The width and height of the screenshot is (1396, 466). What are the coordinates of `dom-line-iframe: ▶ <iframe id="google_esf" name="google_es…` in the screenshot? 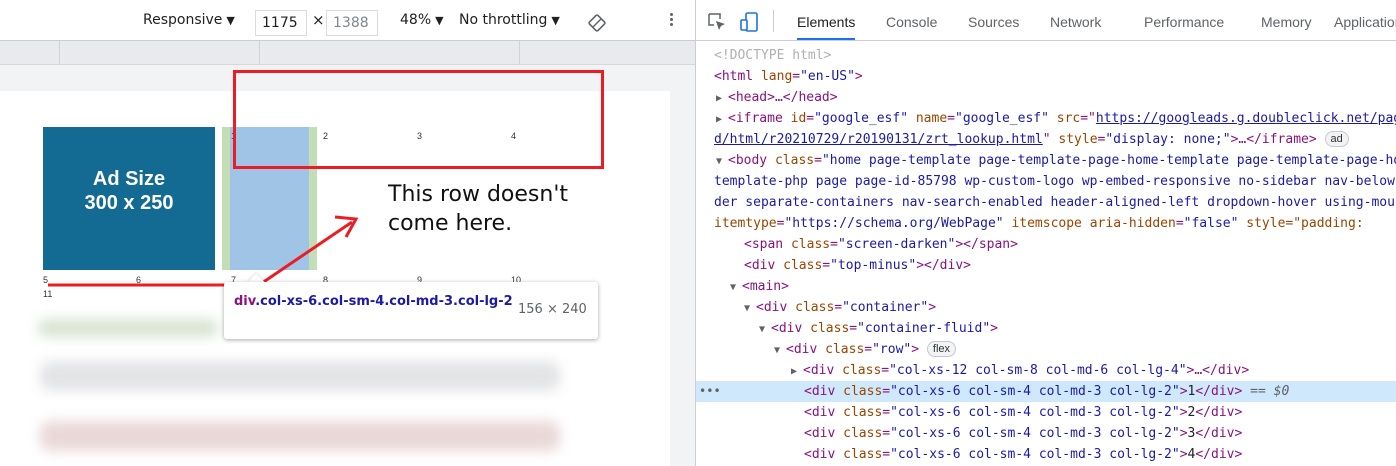 It's located at (1046, 118).